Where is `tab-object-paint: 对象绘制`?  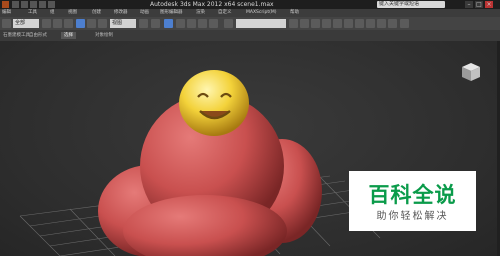 tab-object-paint: 对象绘制 is located at coordinates (104, 35).